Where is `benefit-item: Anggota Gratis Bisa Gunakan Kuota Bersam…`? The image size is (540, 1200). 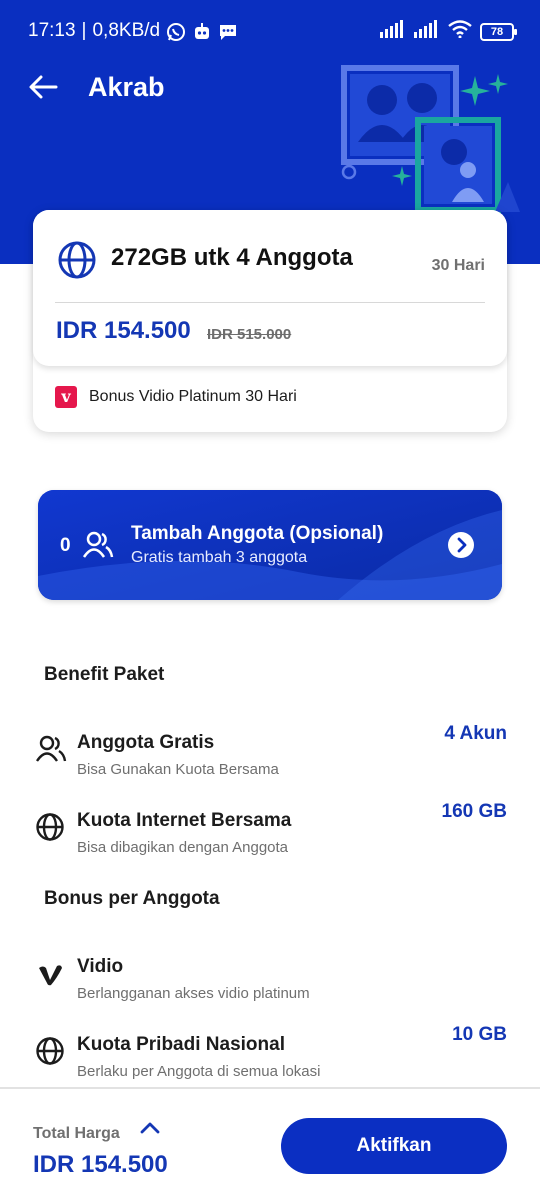
benefit-item: Anggota Gratis Bisa Gunakan Kuota Bersam… is located at coordinates (270, 757).